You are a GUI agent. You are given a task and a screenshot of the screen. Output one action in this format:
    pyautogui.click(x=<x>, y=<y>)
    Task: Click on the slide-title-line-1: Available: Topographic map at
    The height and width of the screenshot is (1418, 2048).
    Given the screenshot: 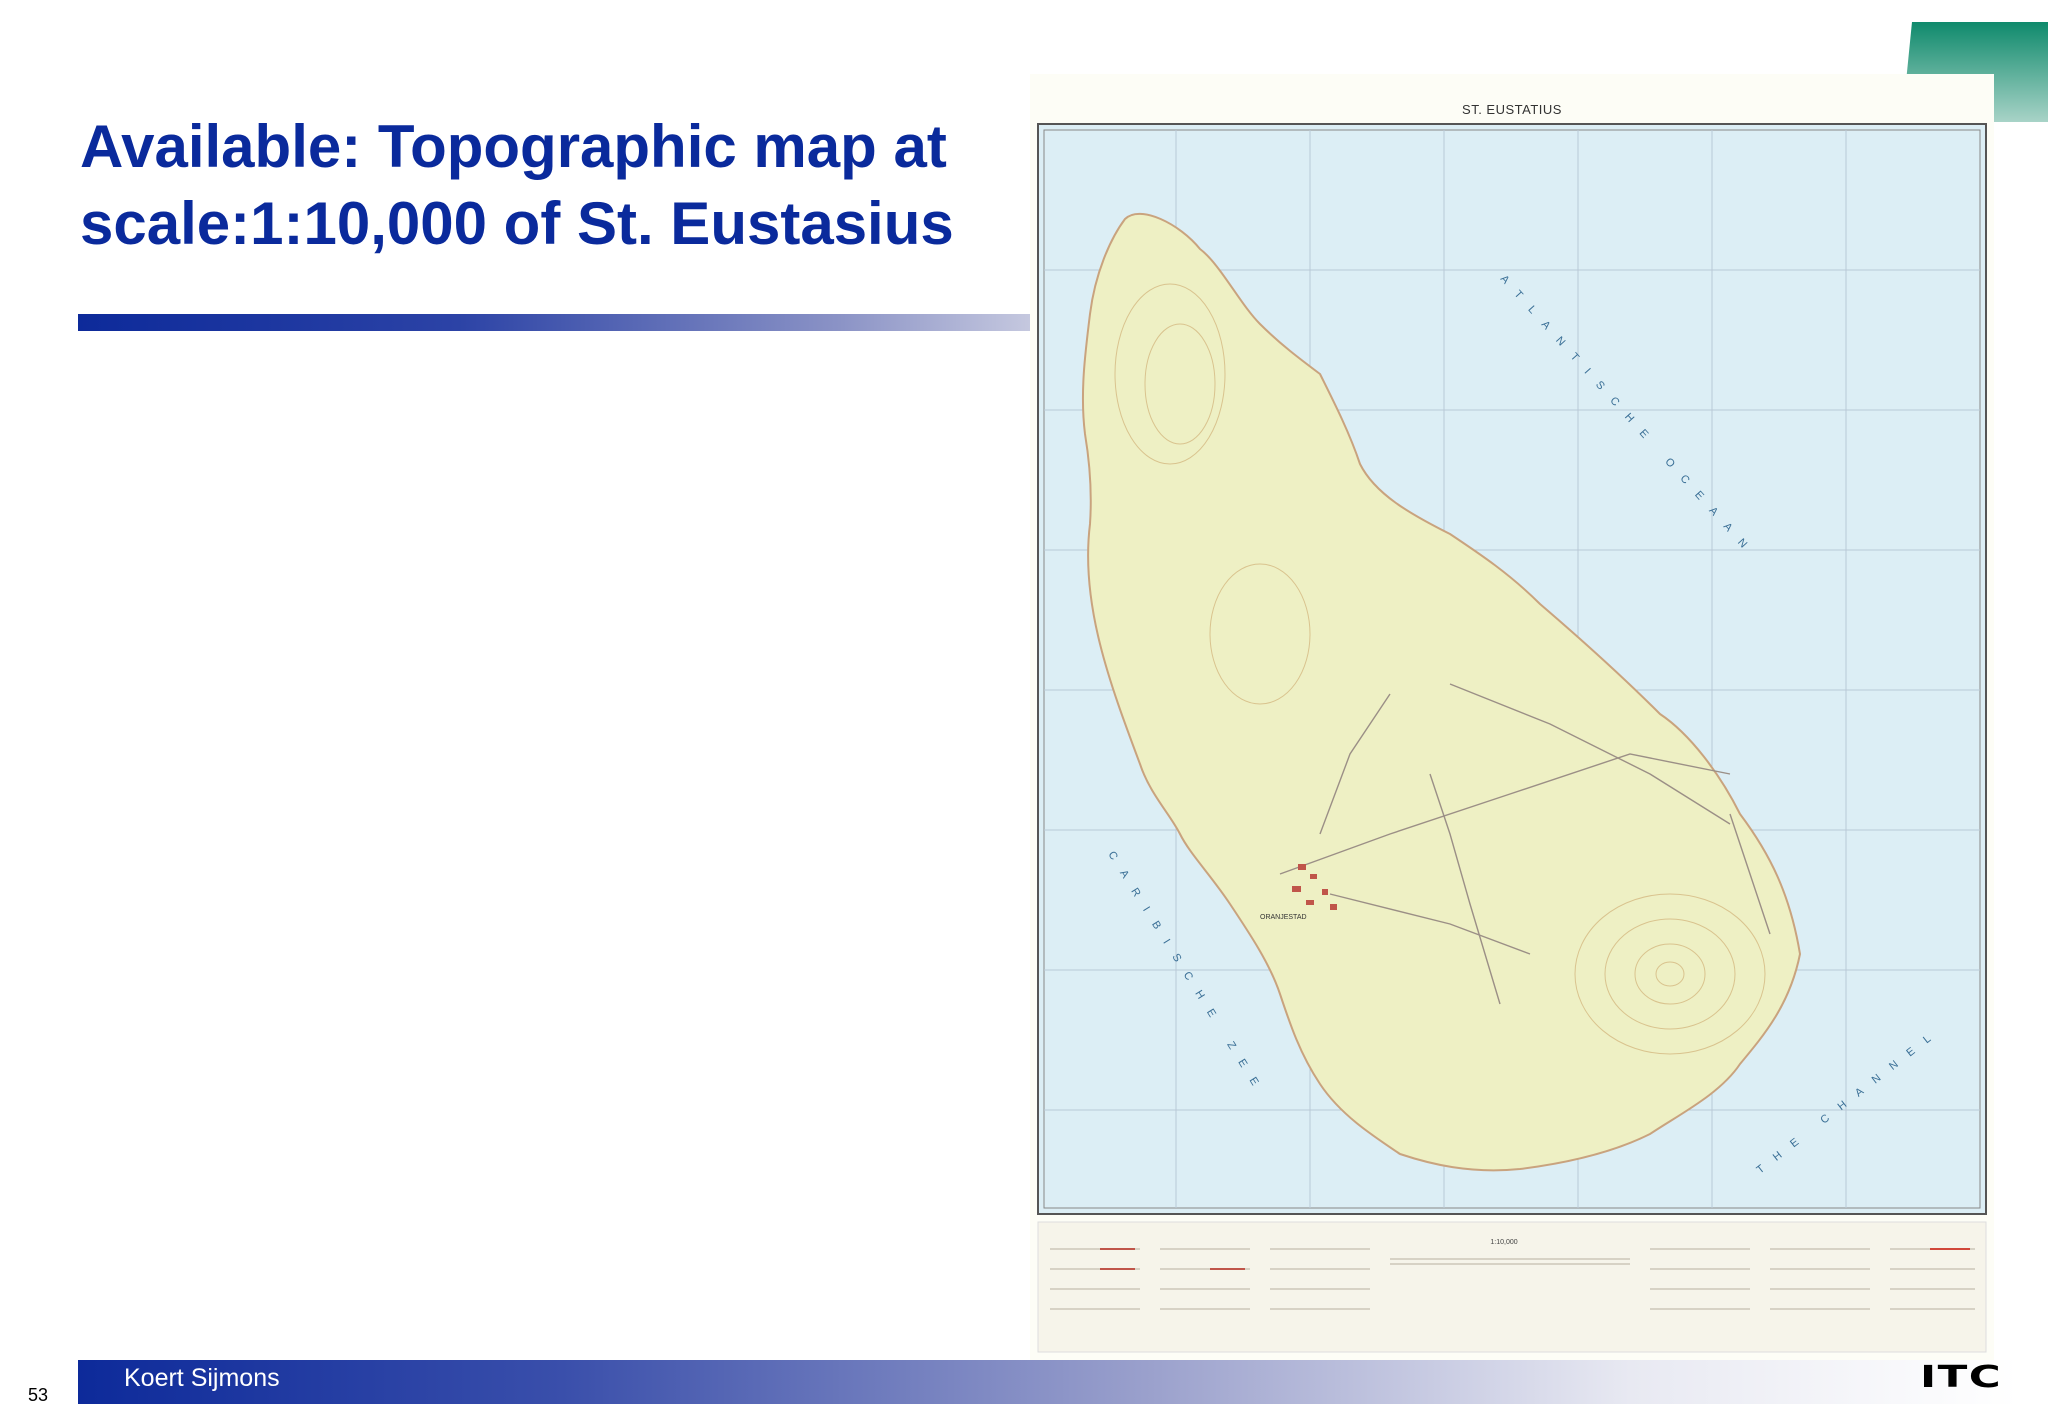 What is the action you would take?
    pyautogui.click(x=513, y=146)
    